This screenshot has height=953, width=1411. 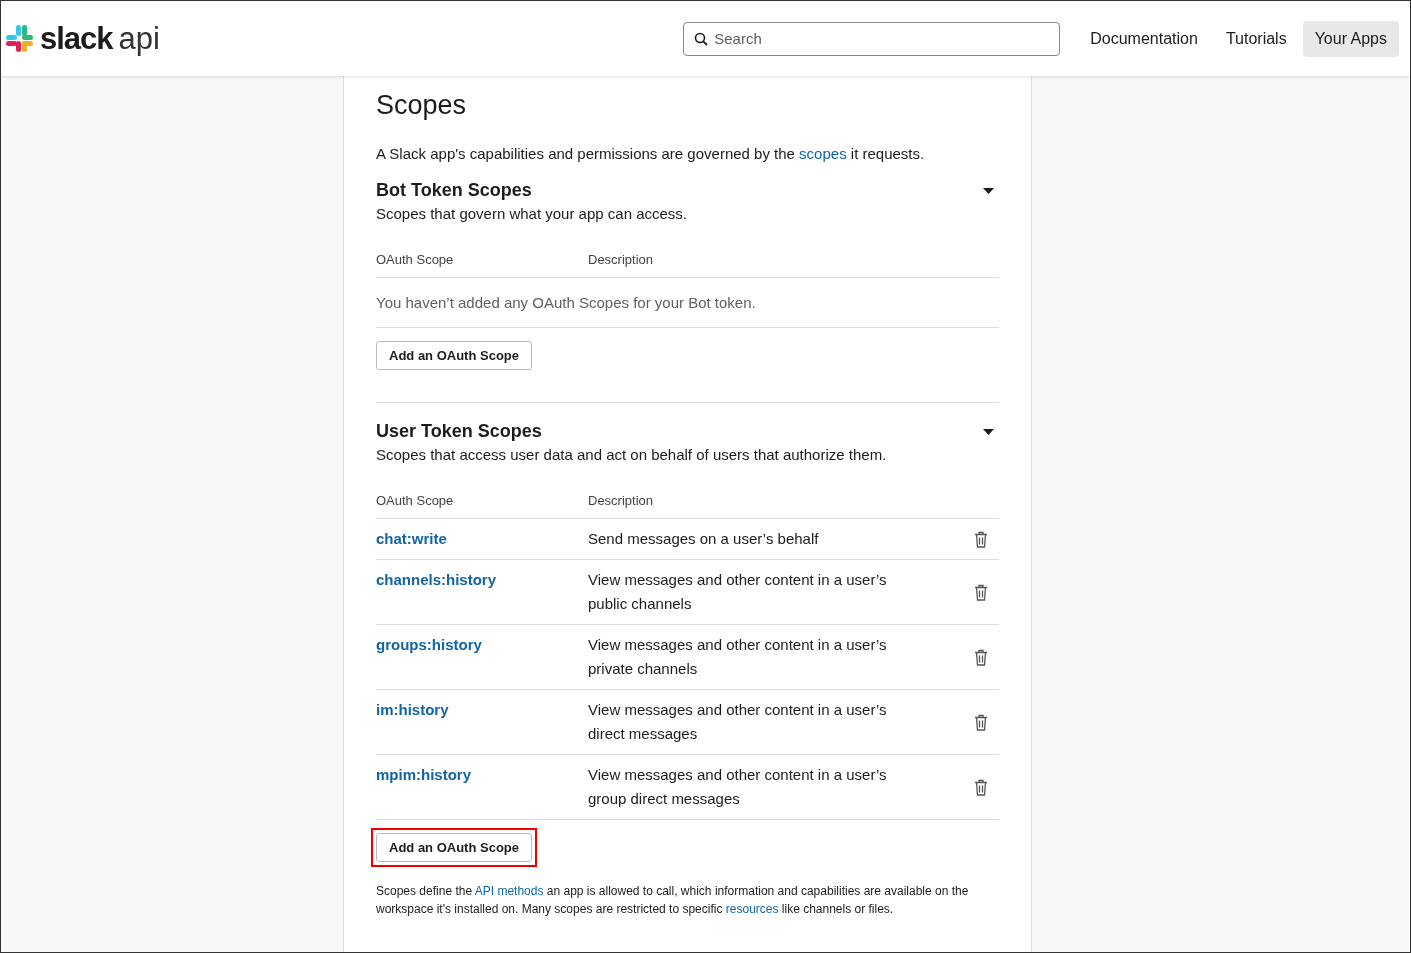 What do you see at coordinates (429, 644) in the screenshot?
I see `scope-link: groups:history` at bounding box center [429, 644].